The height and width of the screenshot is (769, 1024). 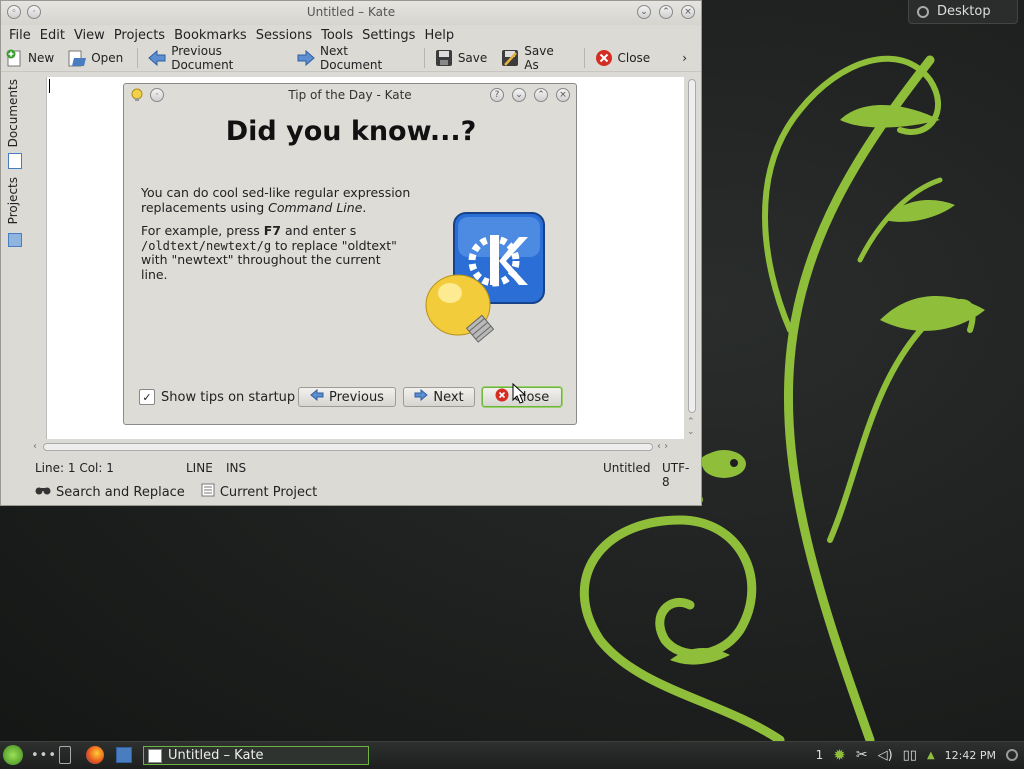 I want to click on current-project-tab: Current Project, so click(x=259, y=492).